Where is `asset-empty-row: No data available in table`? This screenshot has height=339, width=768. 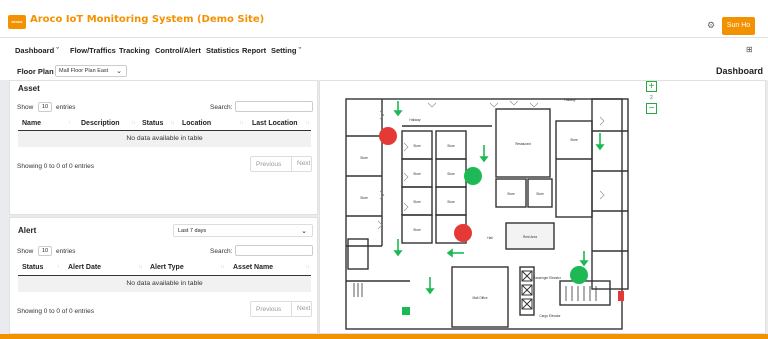 asset-empty-row: No data available in table is located at coordinates (164, 139).